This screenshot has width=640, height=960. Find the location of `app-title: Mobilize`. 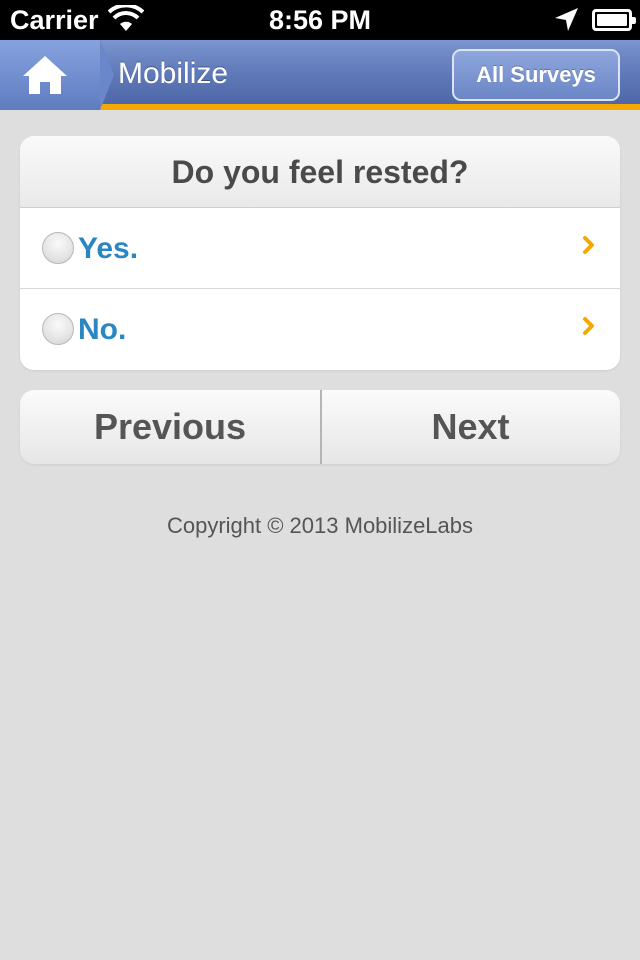

app-title: Mobilize is located at coordinates (173, 73).